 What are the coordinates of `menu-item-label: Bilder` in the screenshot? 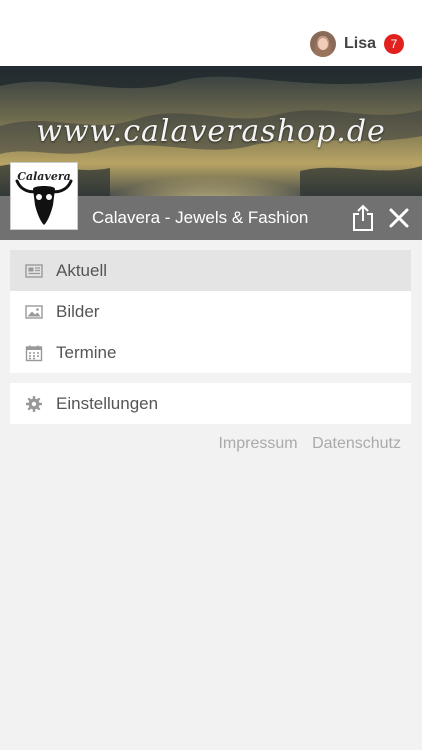 It's located at (78, 311).